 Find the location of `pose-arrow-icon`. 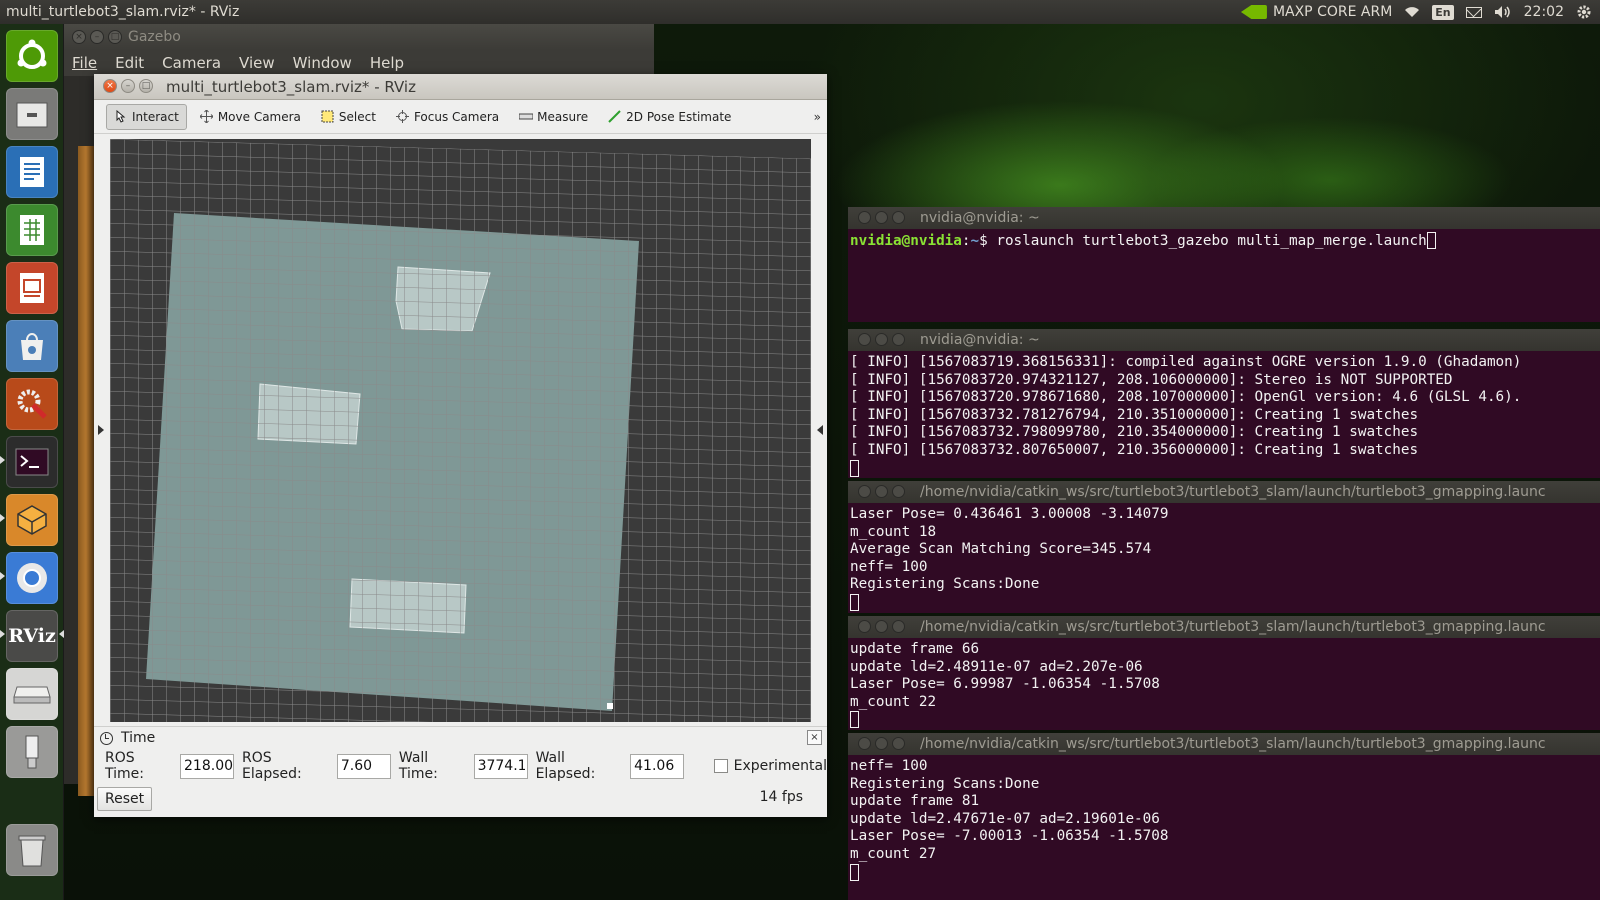

pose-arrow-icon is located at coordinates (614, 116).